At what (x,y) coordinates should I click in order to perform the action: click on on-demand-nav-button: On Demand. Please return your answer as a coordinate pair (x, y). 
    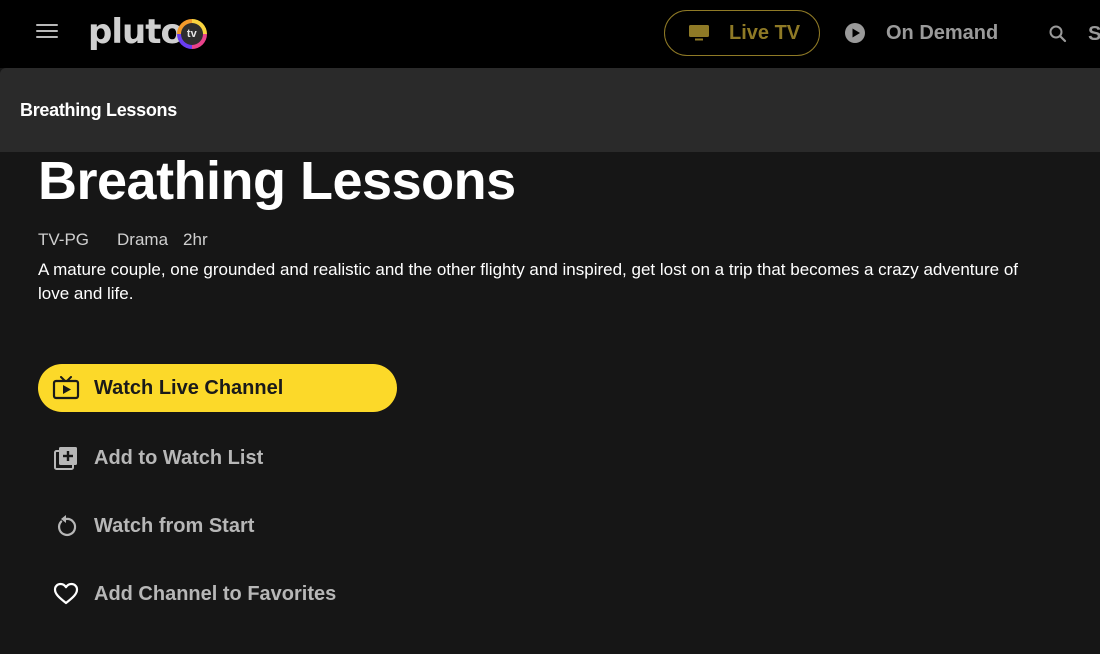
    Looking at the image, I should click on (921, 33).